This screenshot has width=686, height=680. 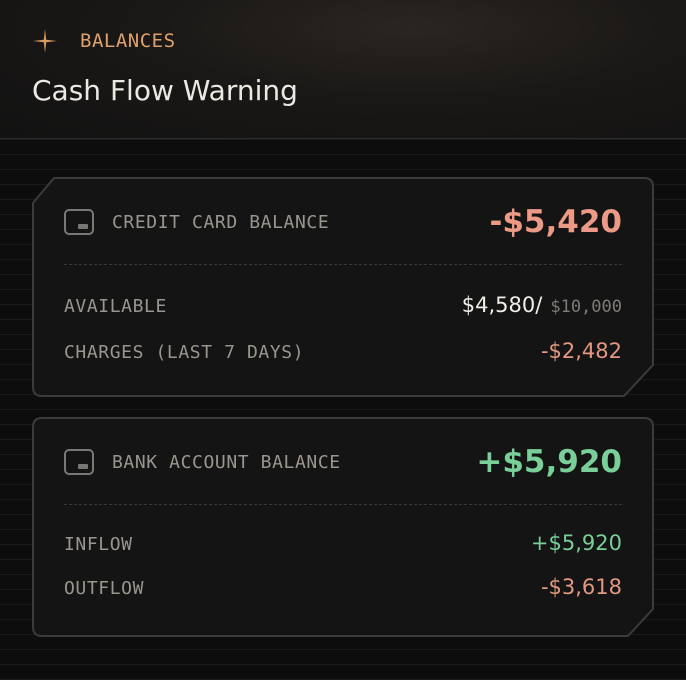 What do you see at coordinates (104, 588) in the screenshot?
I see `outflow-label: OUTFLOW` at bounding box center [104, 588].